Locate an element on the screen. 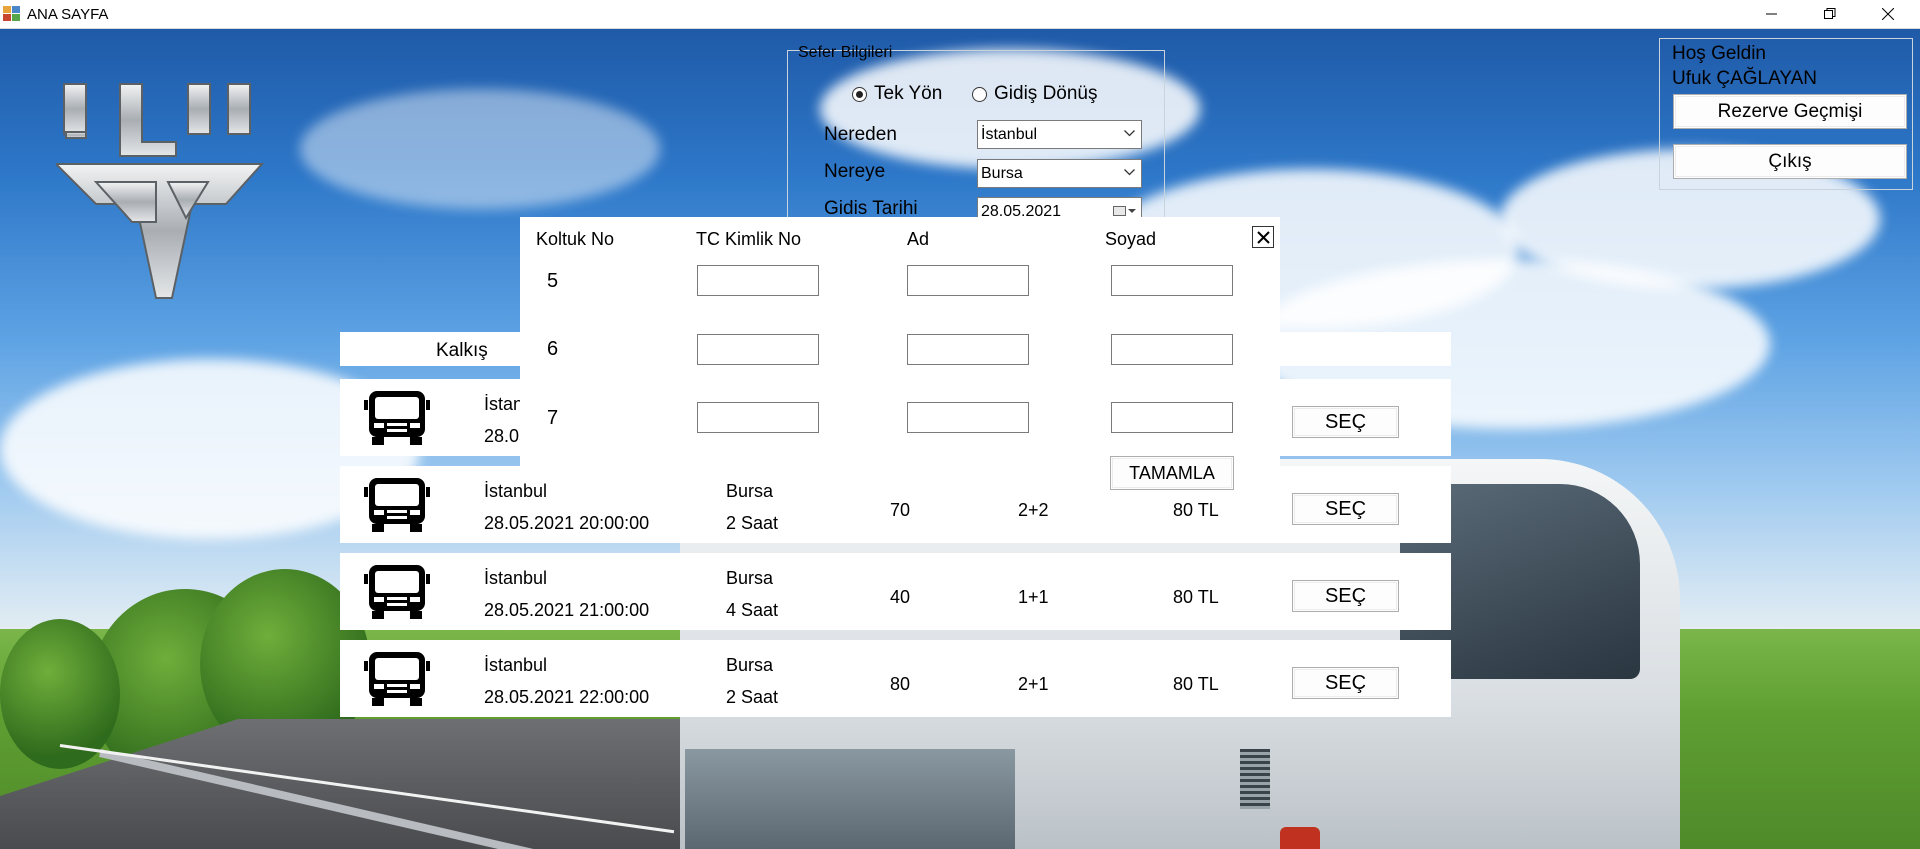  row-seats: 80 is located at coordinates (900, 684).